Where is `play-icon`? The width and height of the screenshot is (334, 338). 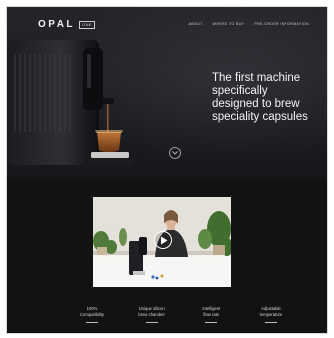 play-icon is located at coordinates (164, 240).